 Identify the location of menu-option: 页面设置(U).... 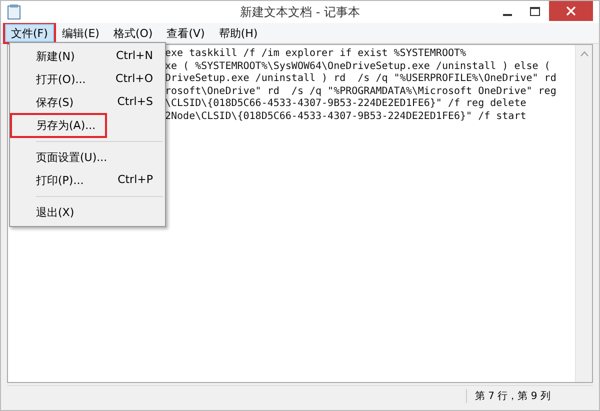
(87, 157).